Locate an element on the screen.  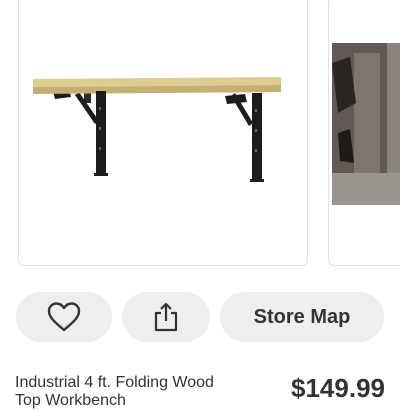
action-row: Store Map is located at coordinates (200, 318).